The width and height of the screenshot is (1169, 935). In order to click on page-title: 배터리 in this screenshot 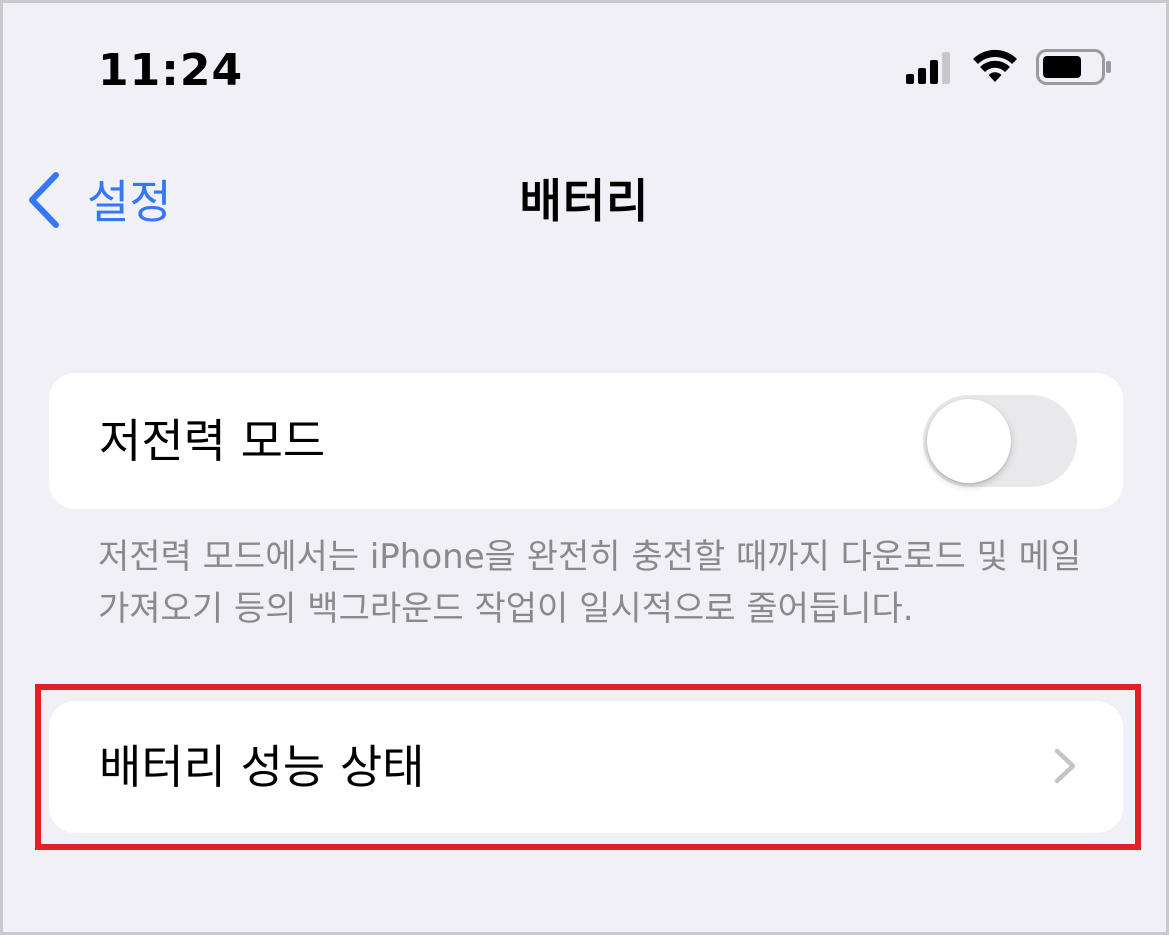, I will do `click(584, 201)`.